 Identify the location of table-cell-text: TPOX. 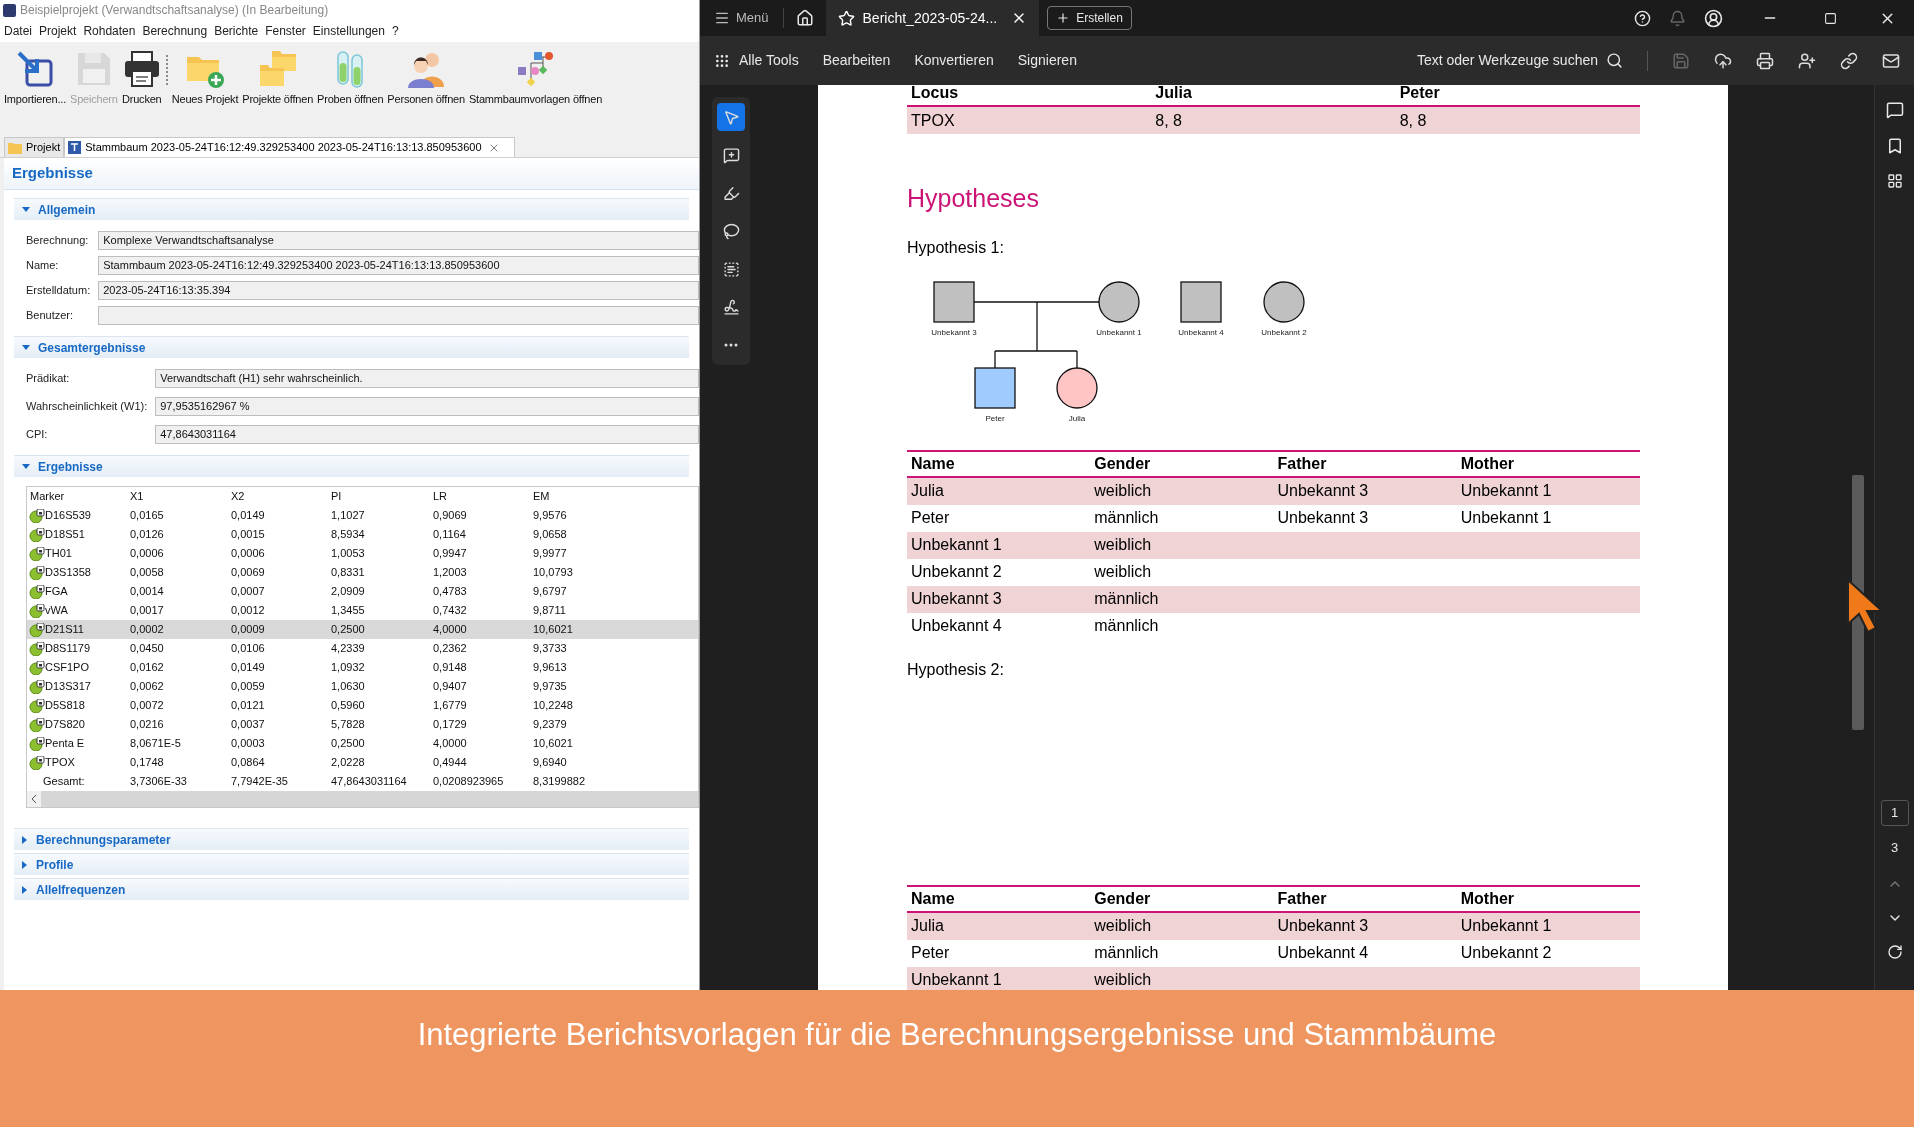
(933, 120).